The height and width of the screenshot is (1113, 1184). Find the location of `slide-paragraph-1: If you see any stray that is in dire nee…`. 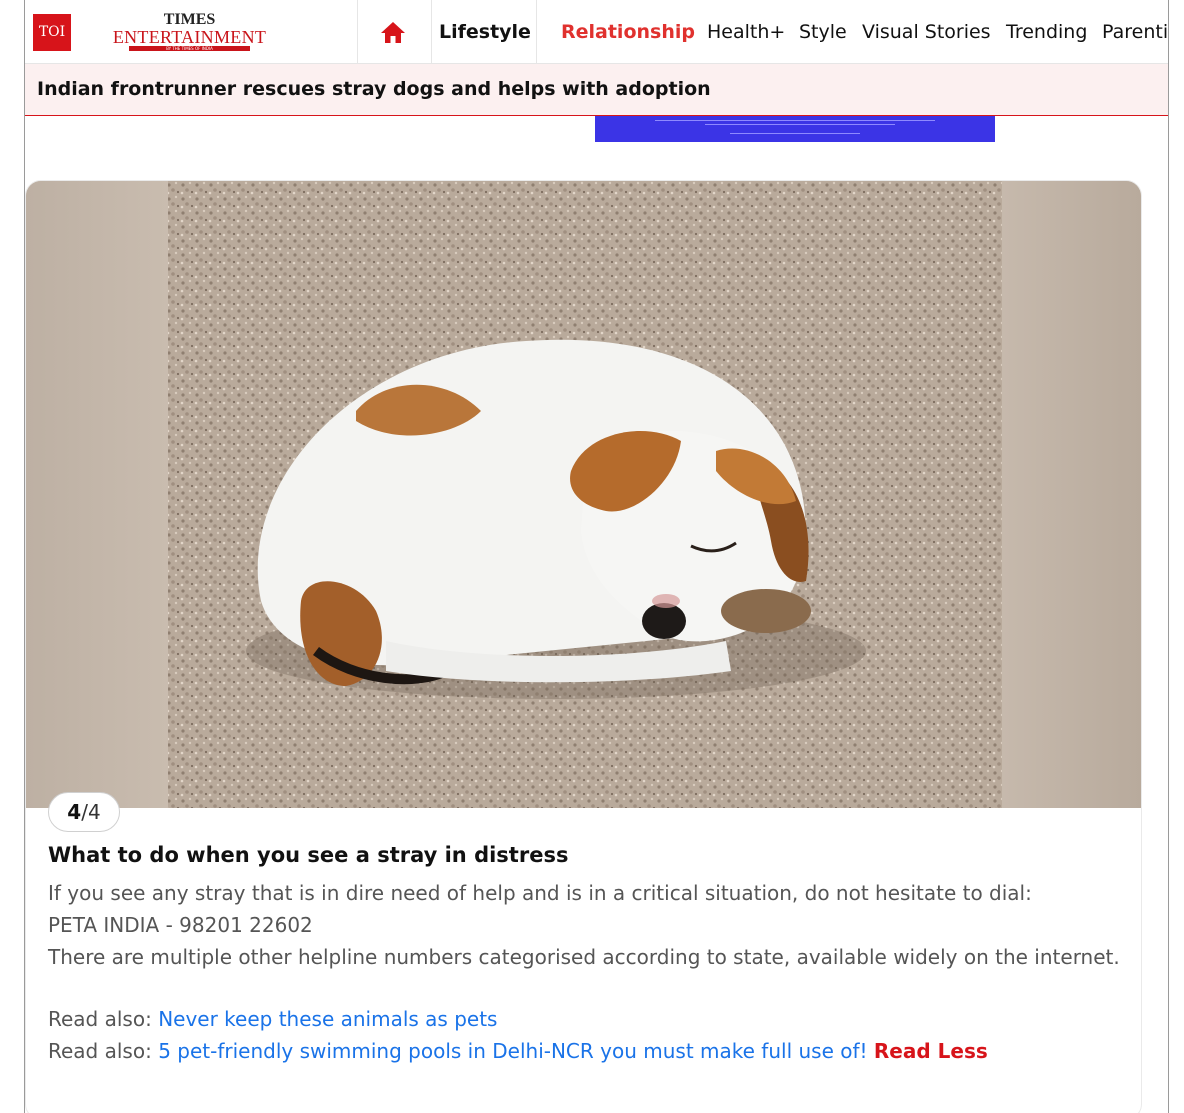

slide-paragraph-1: If you see any stray that is in dire nee… is located at coordinates (540, 893).